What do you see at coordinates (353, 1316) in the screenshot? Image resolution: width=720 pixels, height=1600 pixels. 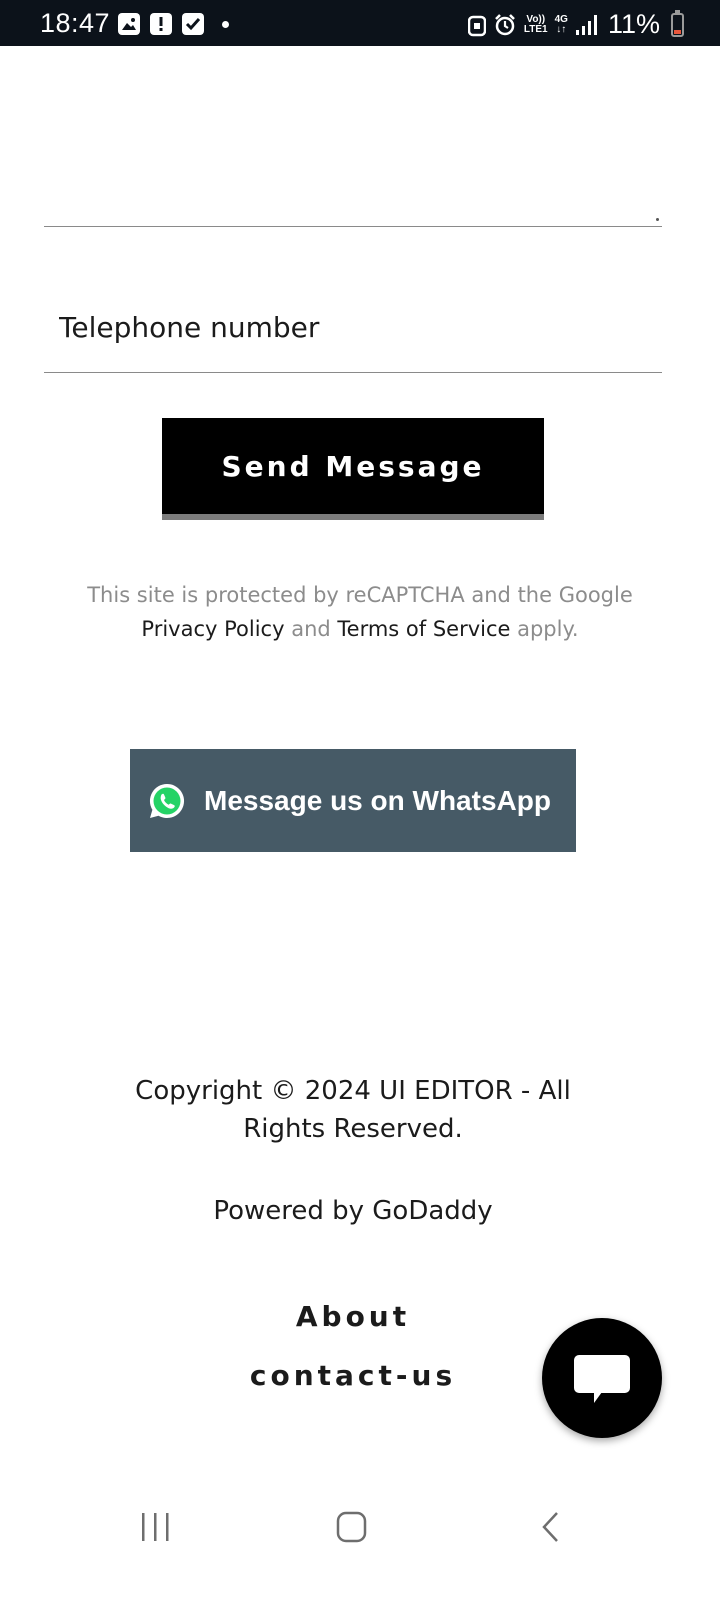 I see `footer-link-about: About` at bounding box center [353, 1316].